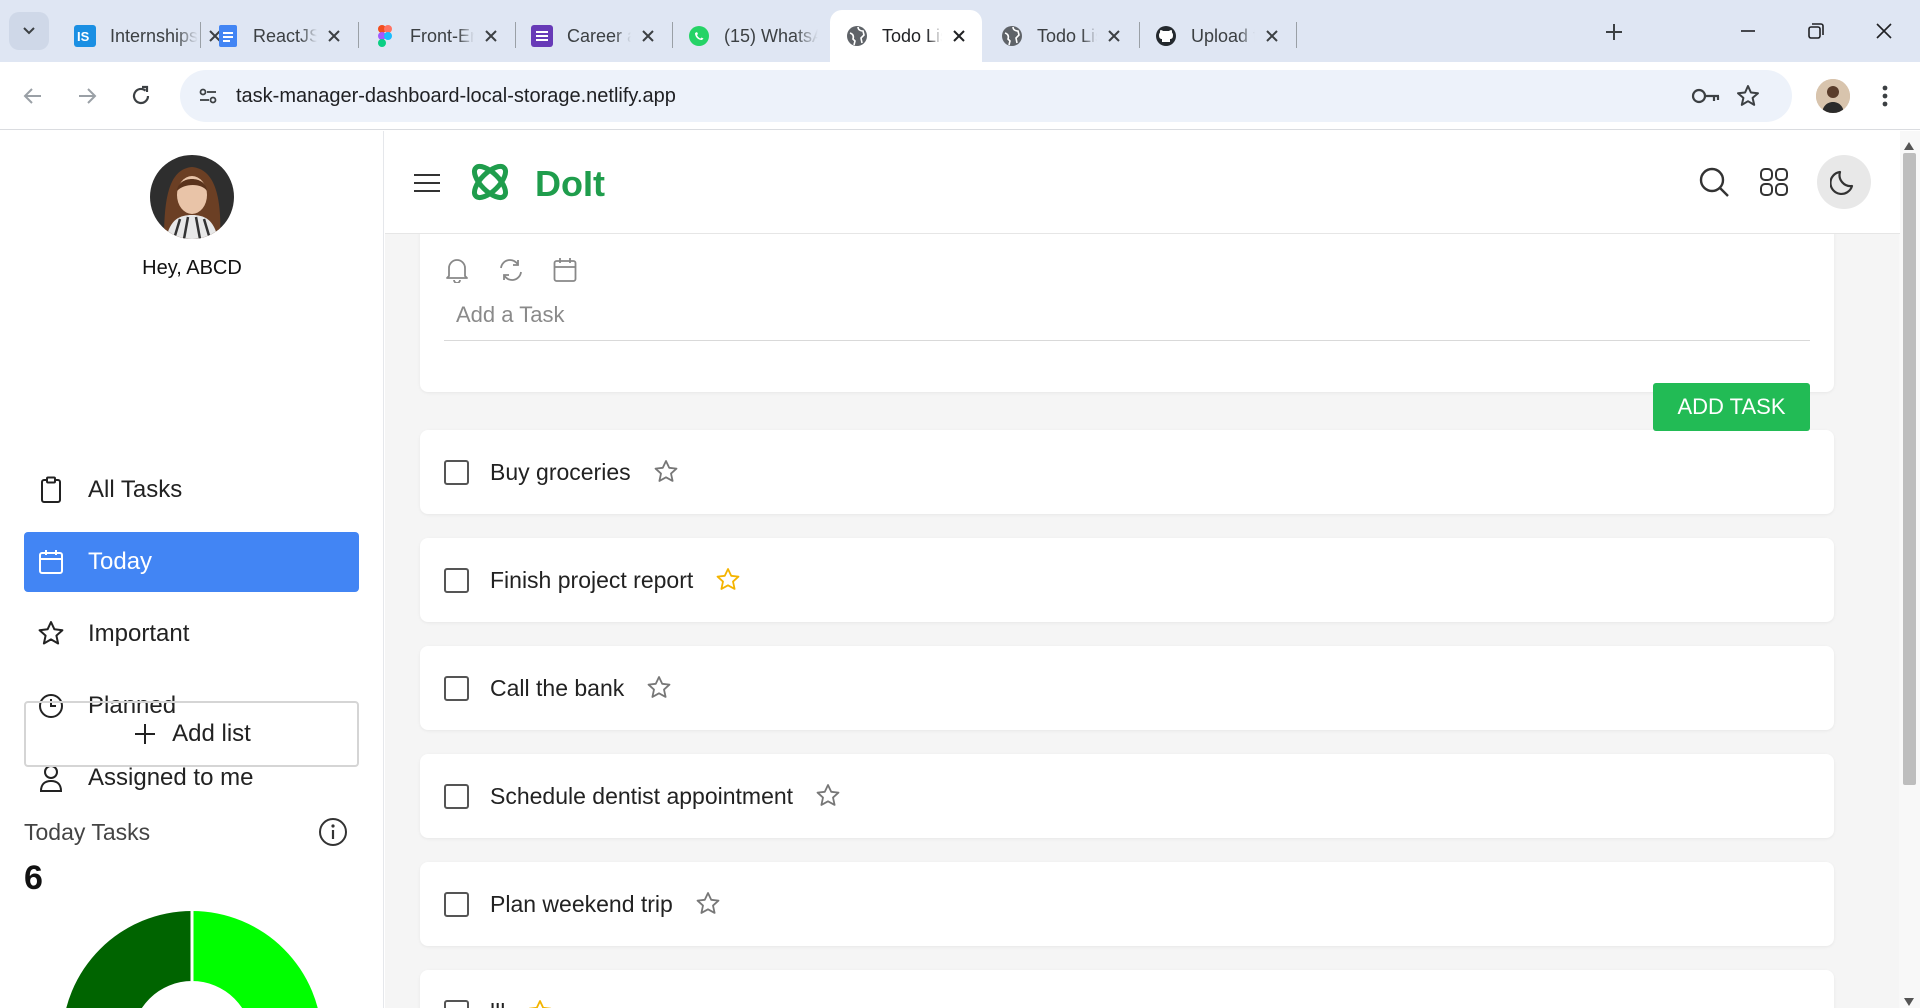 This screenshot has height=1008, width=1920. I want to click on forms-icon, so click(542, 36).